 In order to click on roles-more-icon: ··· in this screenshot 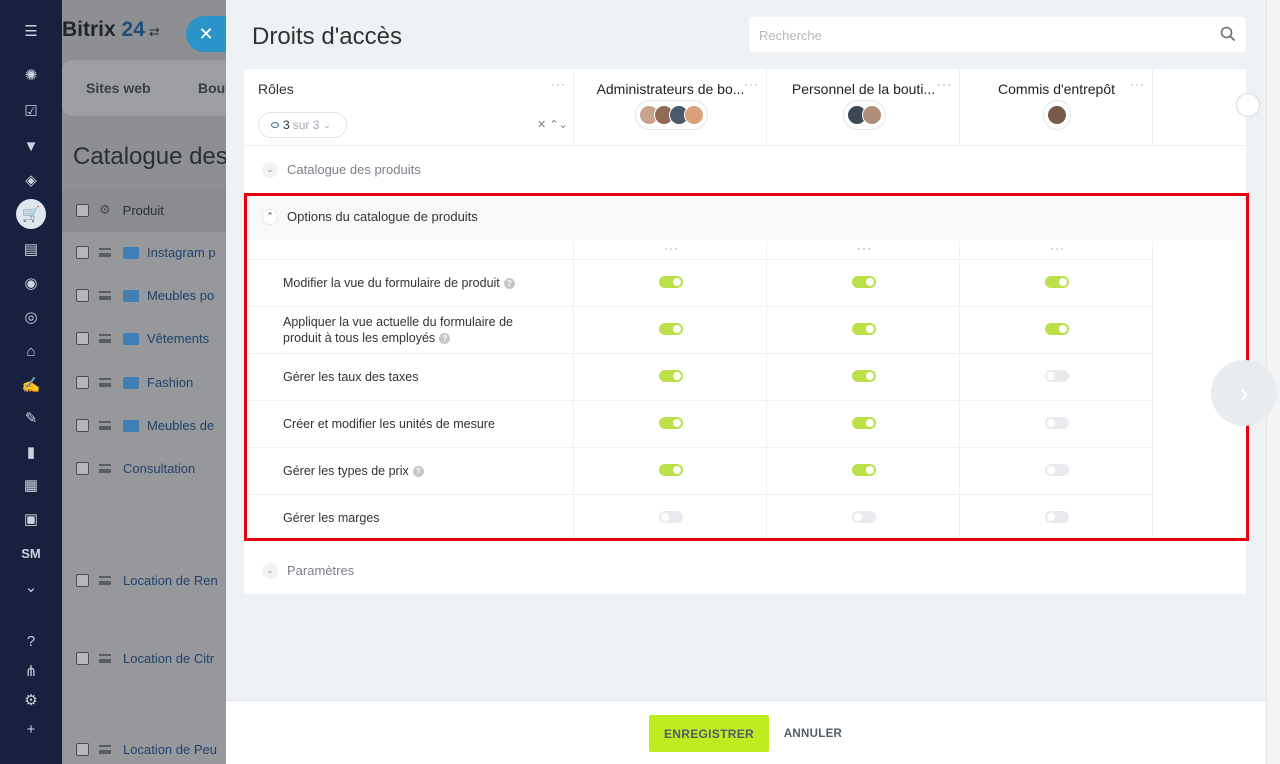, I will do `click(558, 84)`.